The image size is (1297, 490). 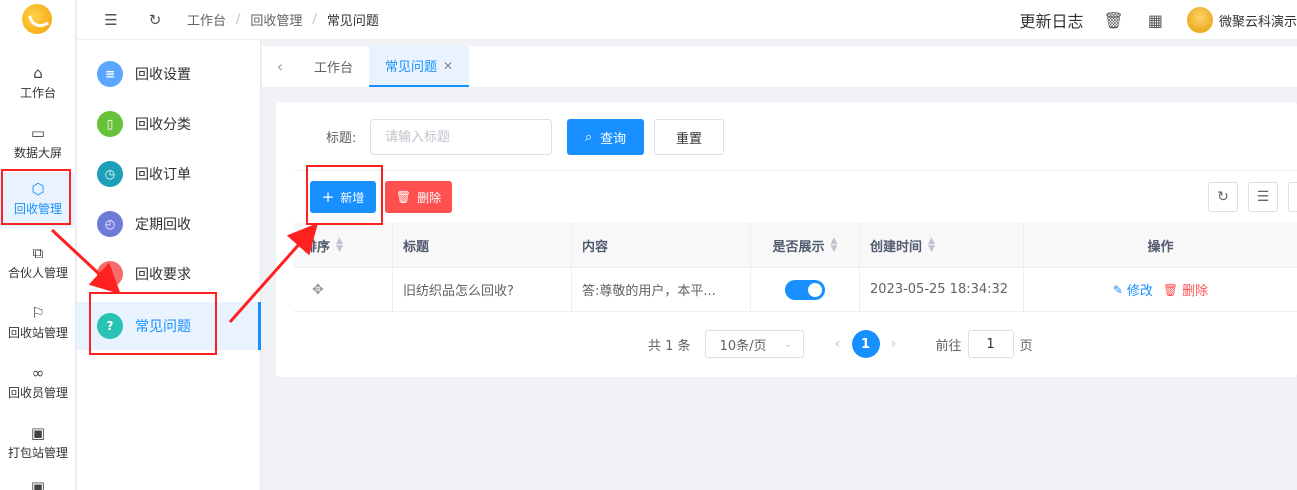 I want to click on delete-label: 删除, so click(x=1195, y=291).